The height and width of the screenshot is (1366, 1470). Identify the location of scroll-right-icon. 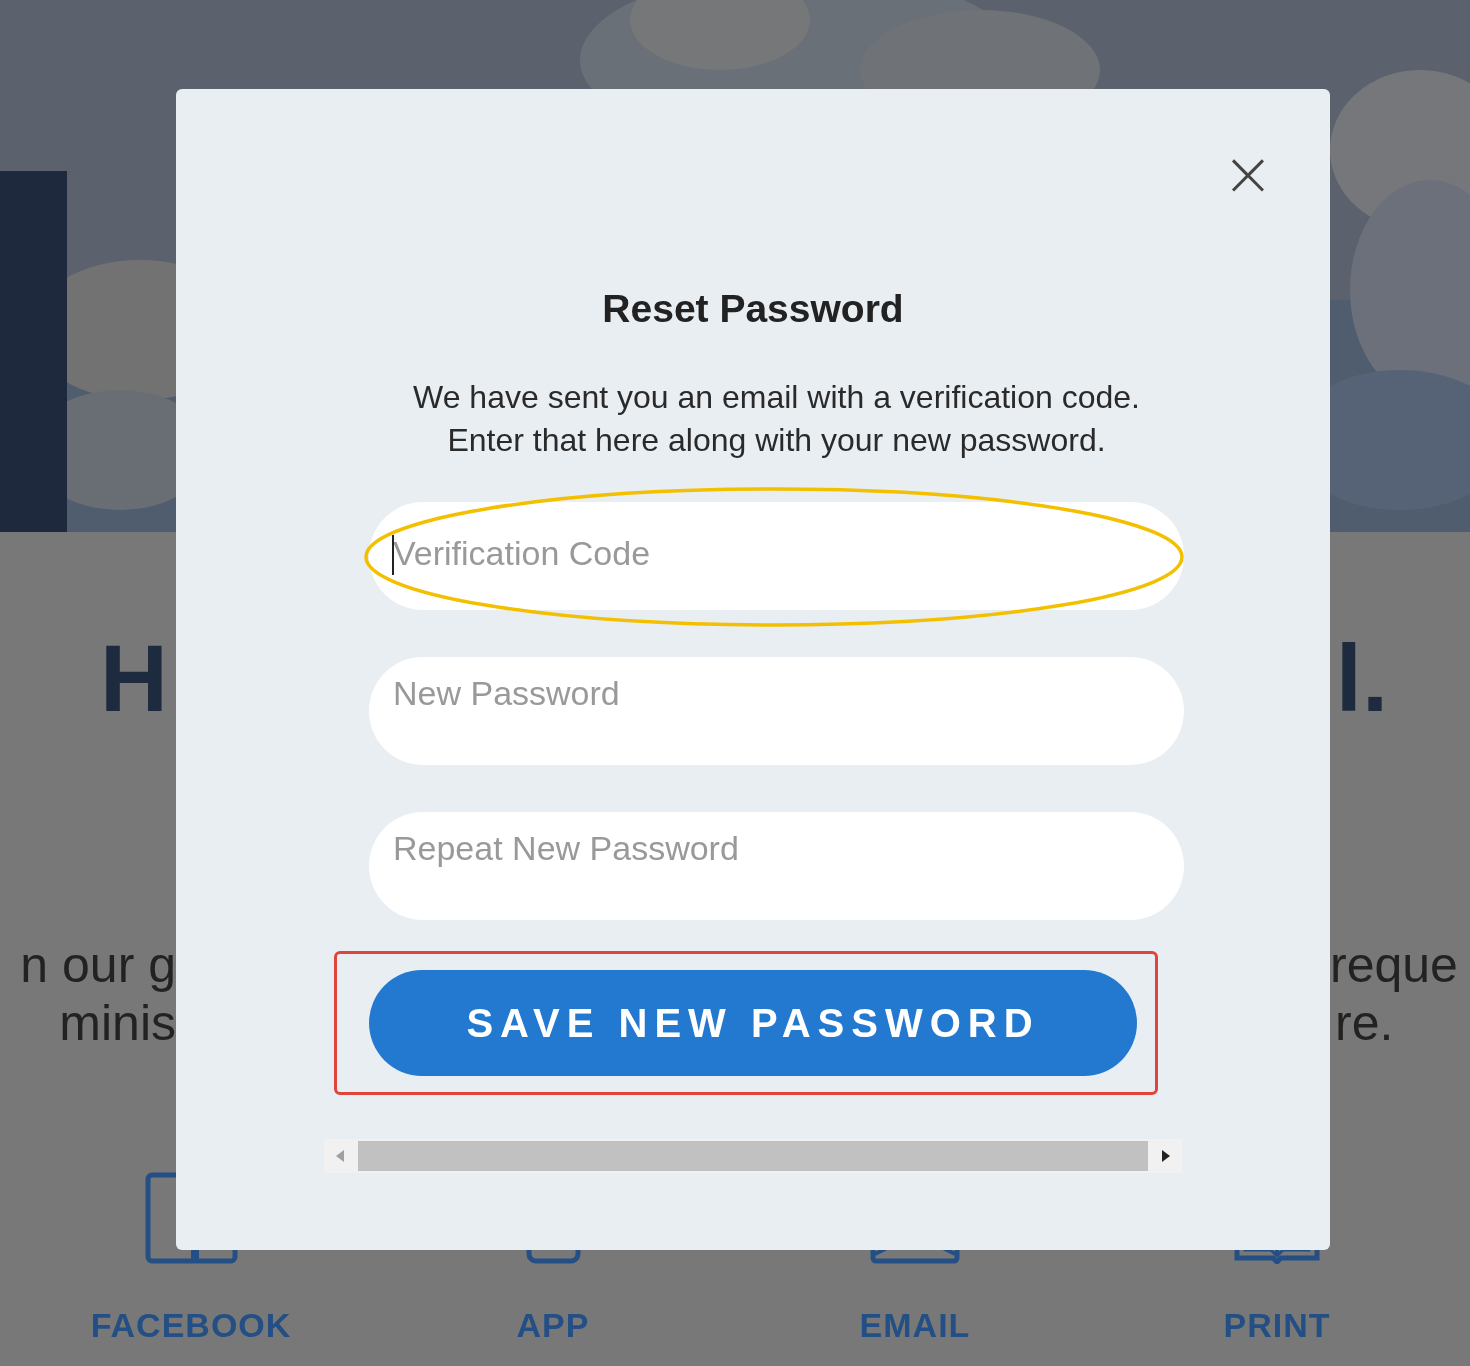
(1166, 1156).